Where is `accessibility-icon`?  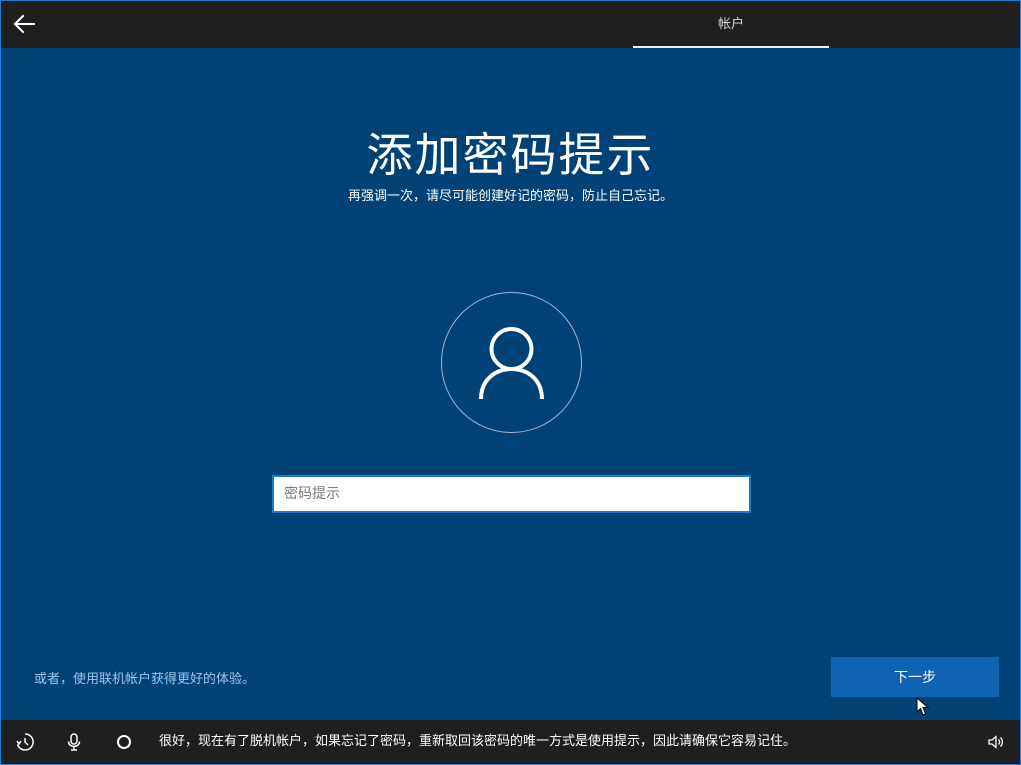
accessibility-icon is located at coordinates (25, 742).